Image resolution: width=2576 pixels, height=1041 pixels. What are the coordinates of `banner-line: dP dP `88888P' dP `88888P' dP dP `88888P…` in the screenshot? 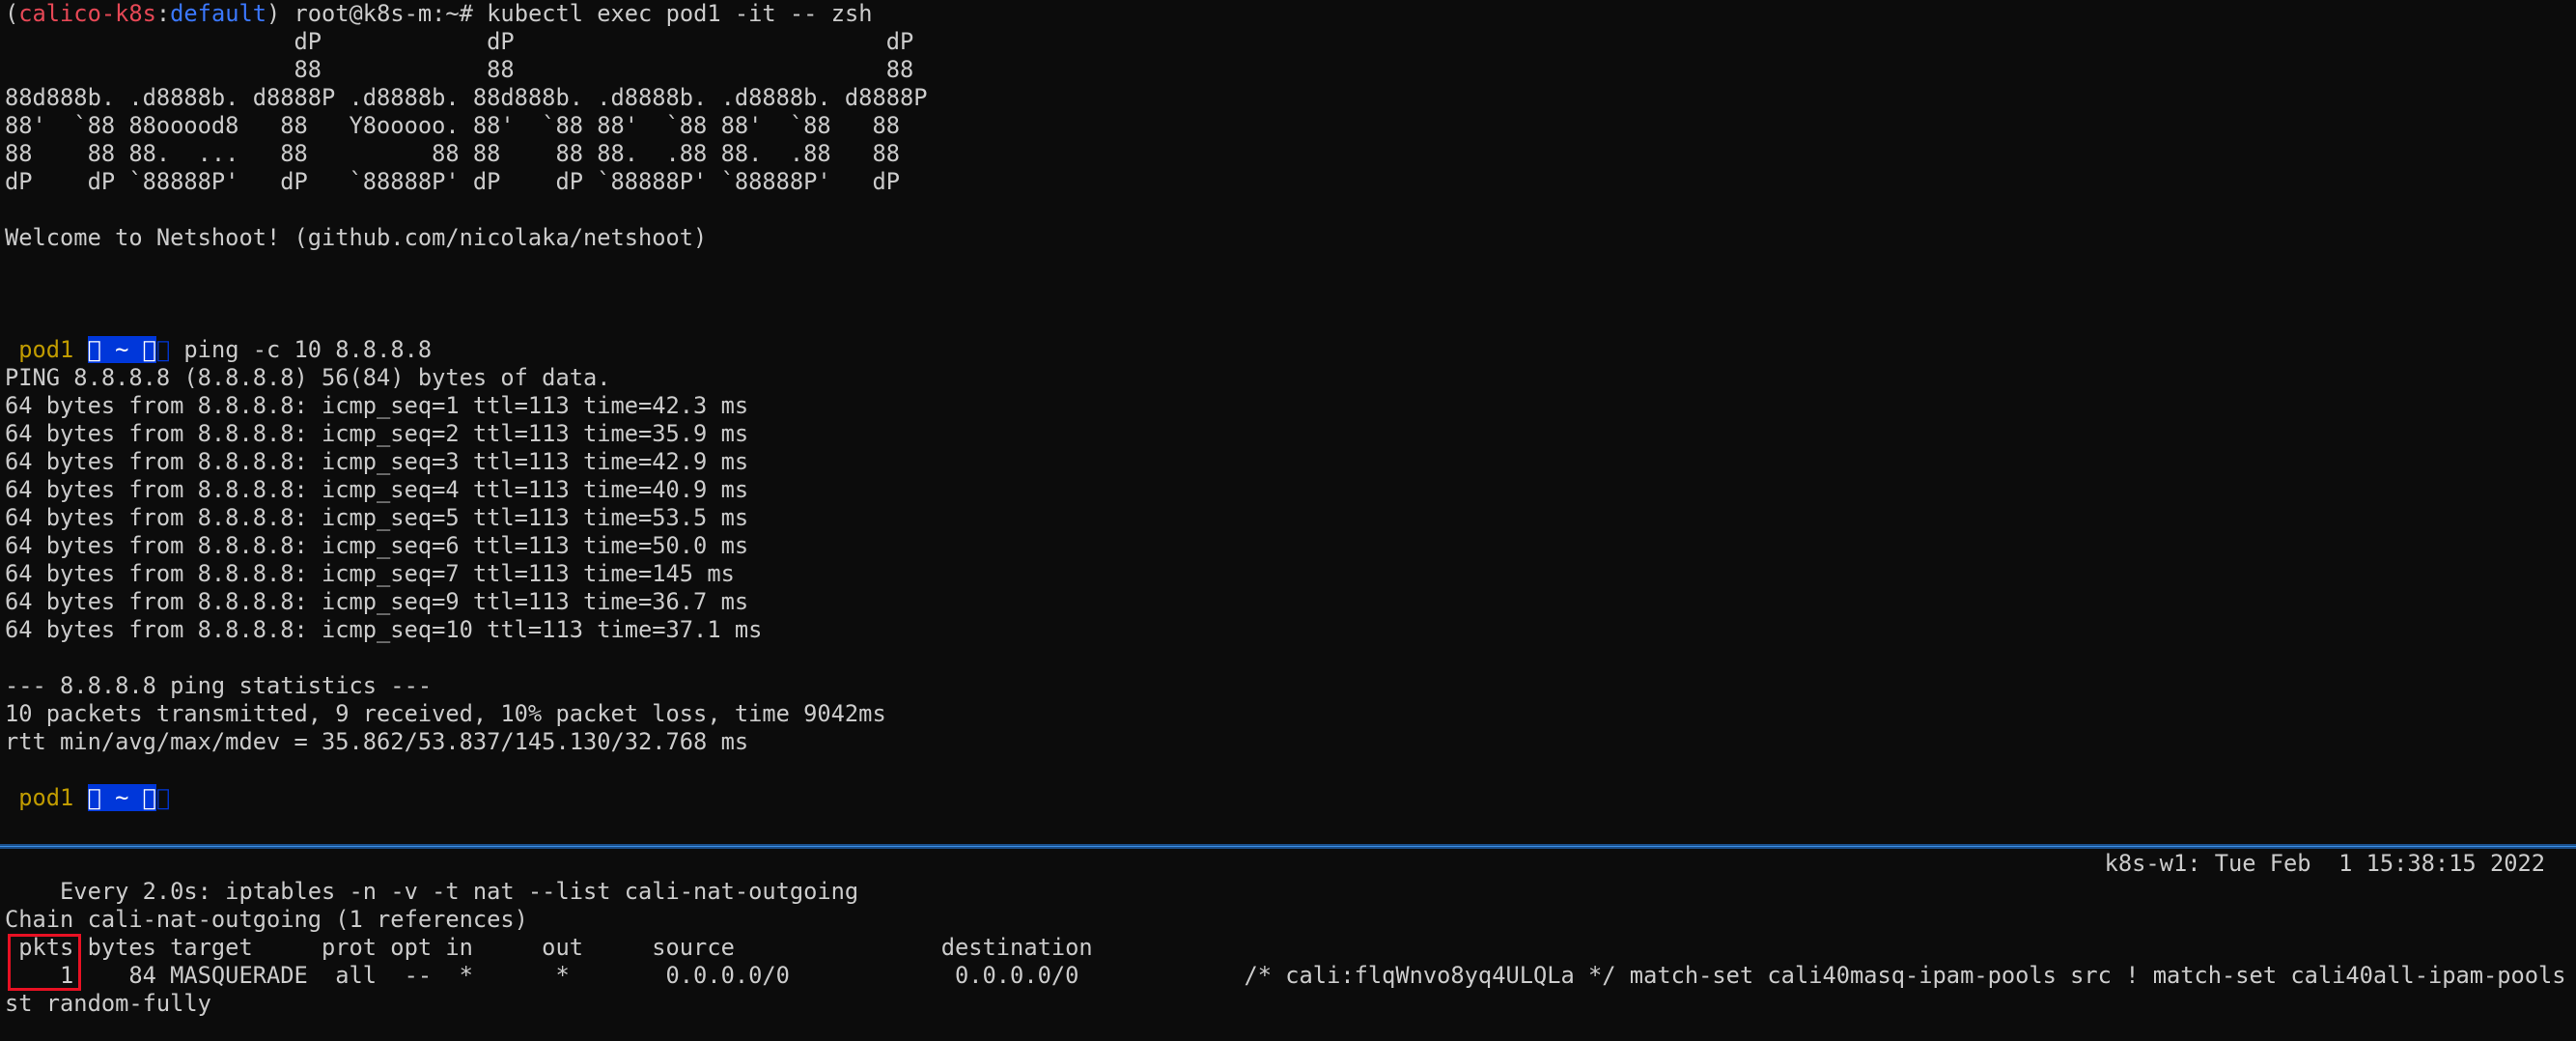 It's located at (453, 182).